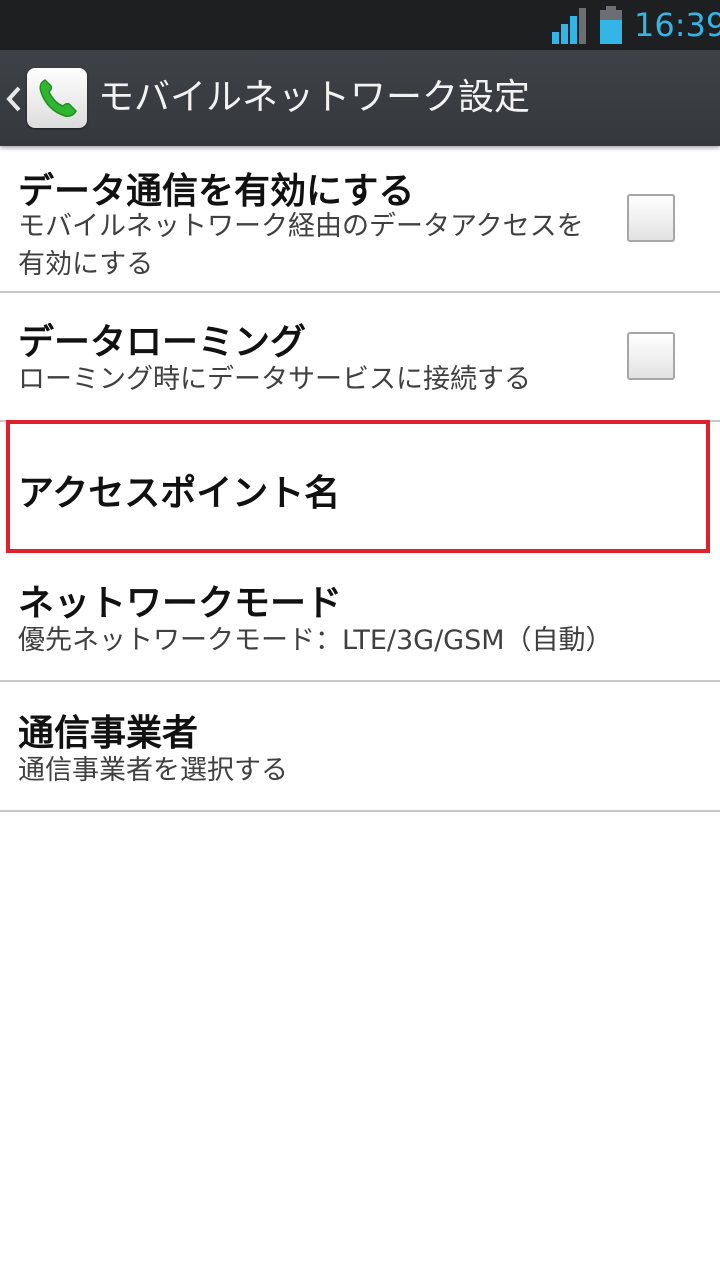 The width and height of the screenshot is (720, 1280). Describe the element at coordinates (301, 245) in the screenshot. I see `pref-summary: モバイルネットワーク経由のデータアクセスを有効にする` at that location.